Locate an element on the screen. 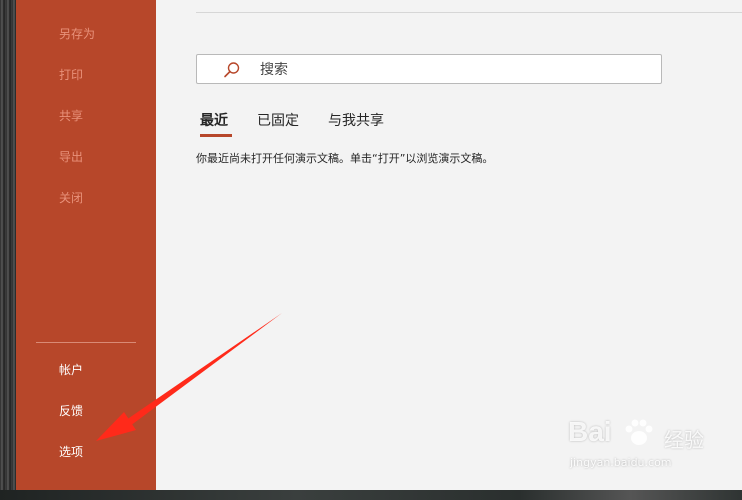  background-desktop-bottom is located at coordinates (371, 495).